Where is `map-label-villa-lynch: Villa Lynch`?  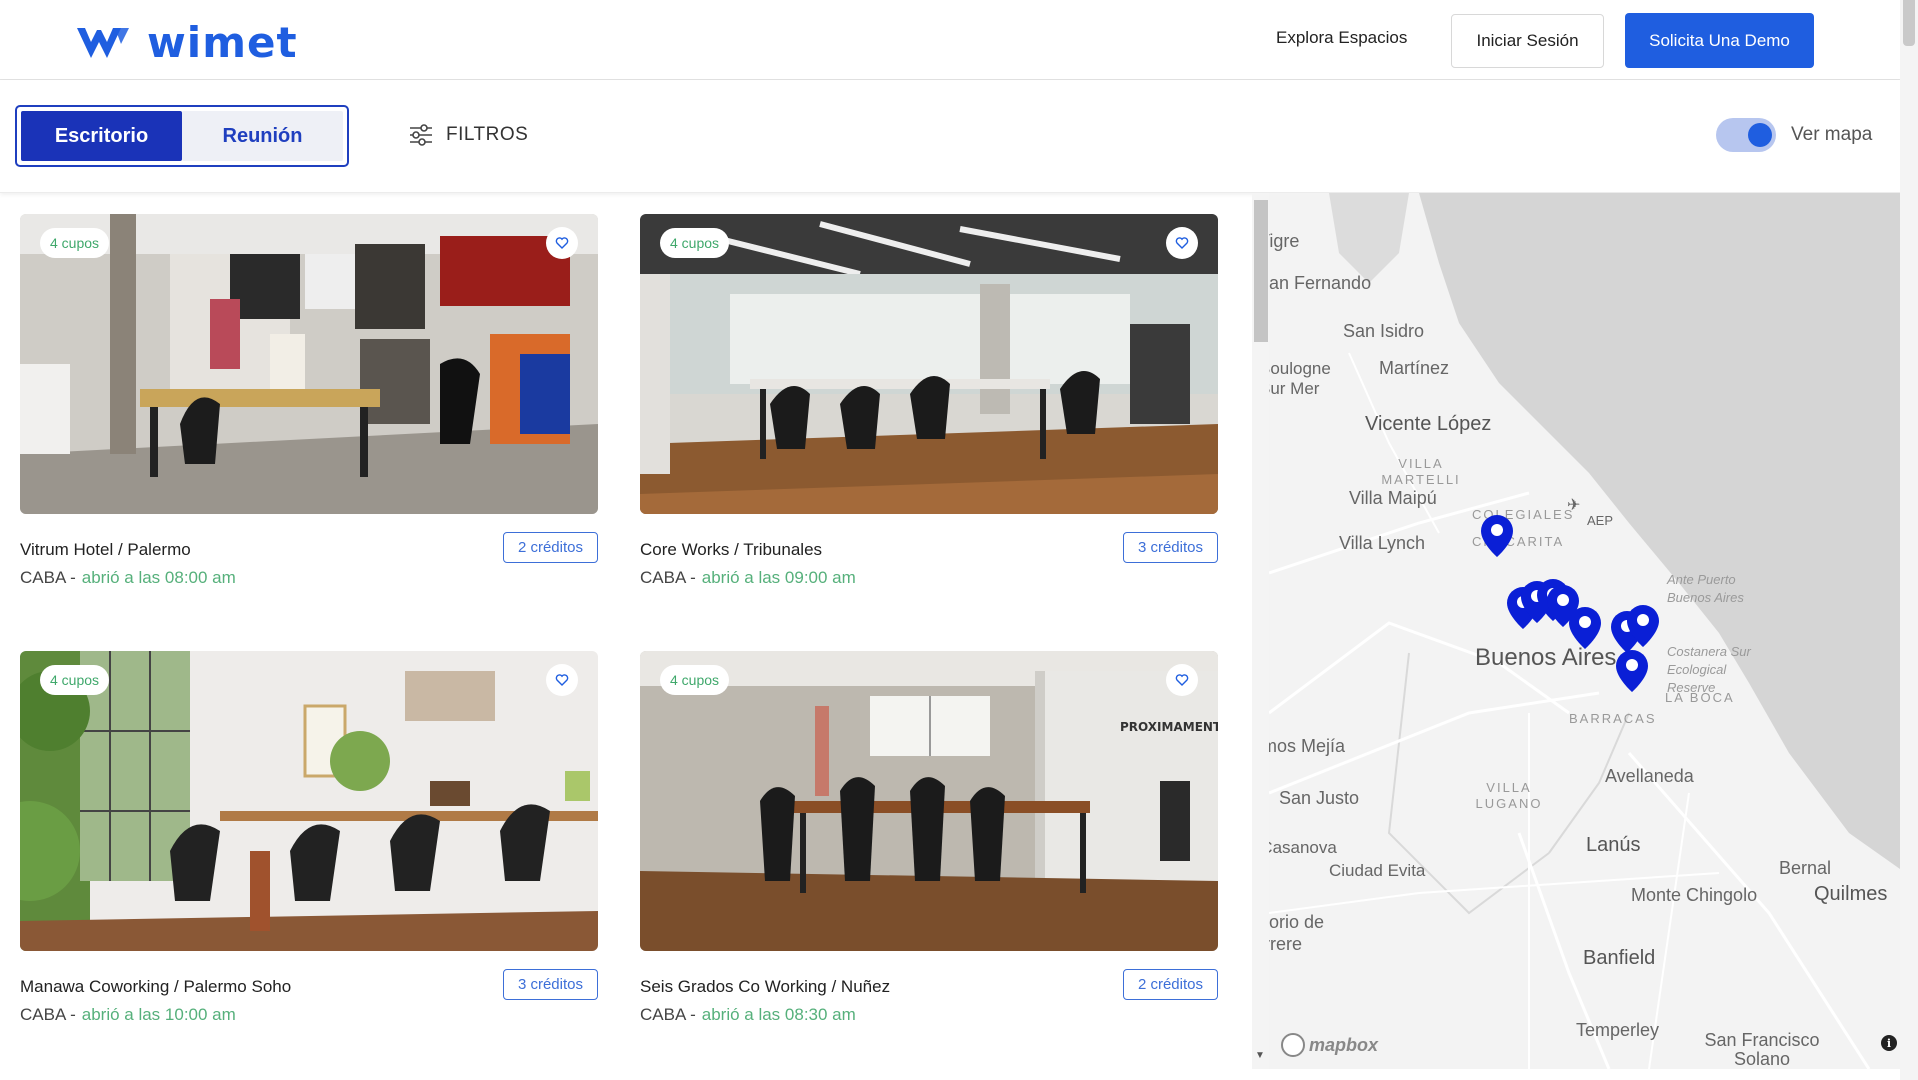 map-label-villa-lynch: Villa Lynch is located at coordinates (1382, 543).